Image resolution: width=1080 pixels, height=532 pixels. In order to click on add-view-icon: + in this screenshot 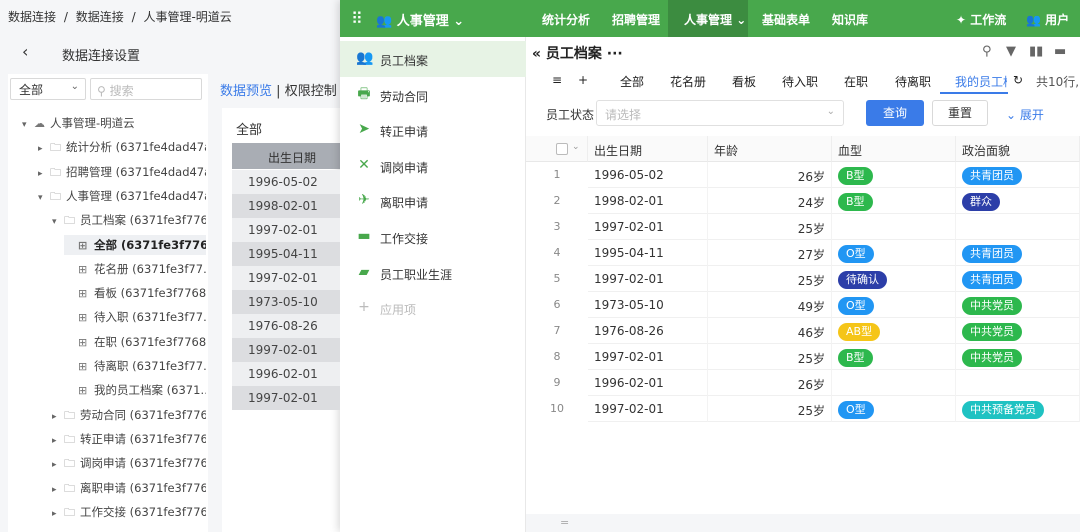, I will do `click(583, 80)`.